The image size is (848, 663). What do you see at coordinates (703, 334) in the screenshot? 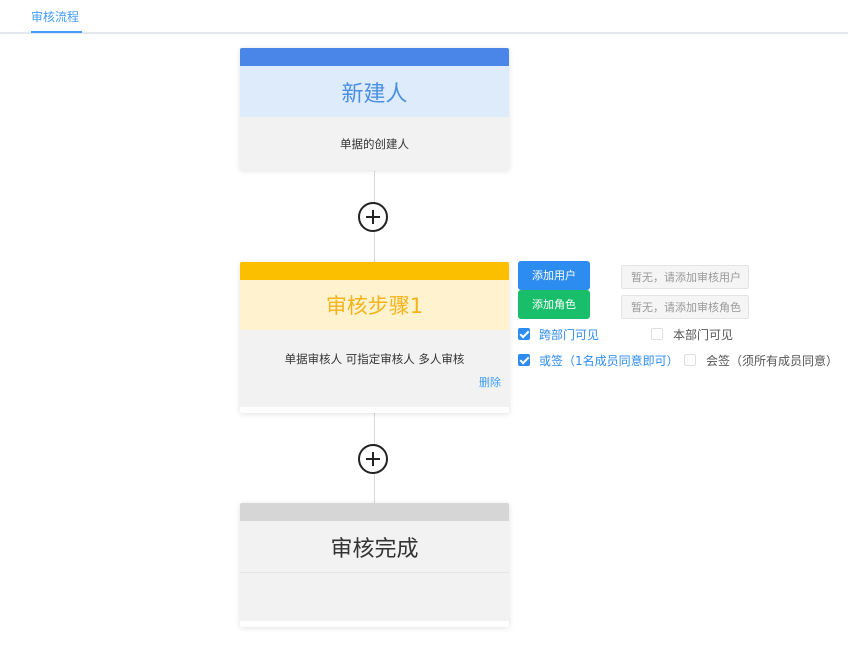
I see `own-dept-label: 本部门可见` at bounding box center [703, 334].